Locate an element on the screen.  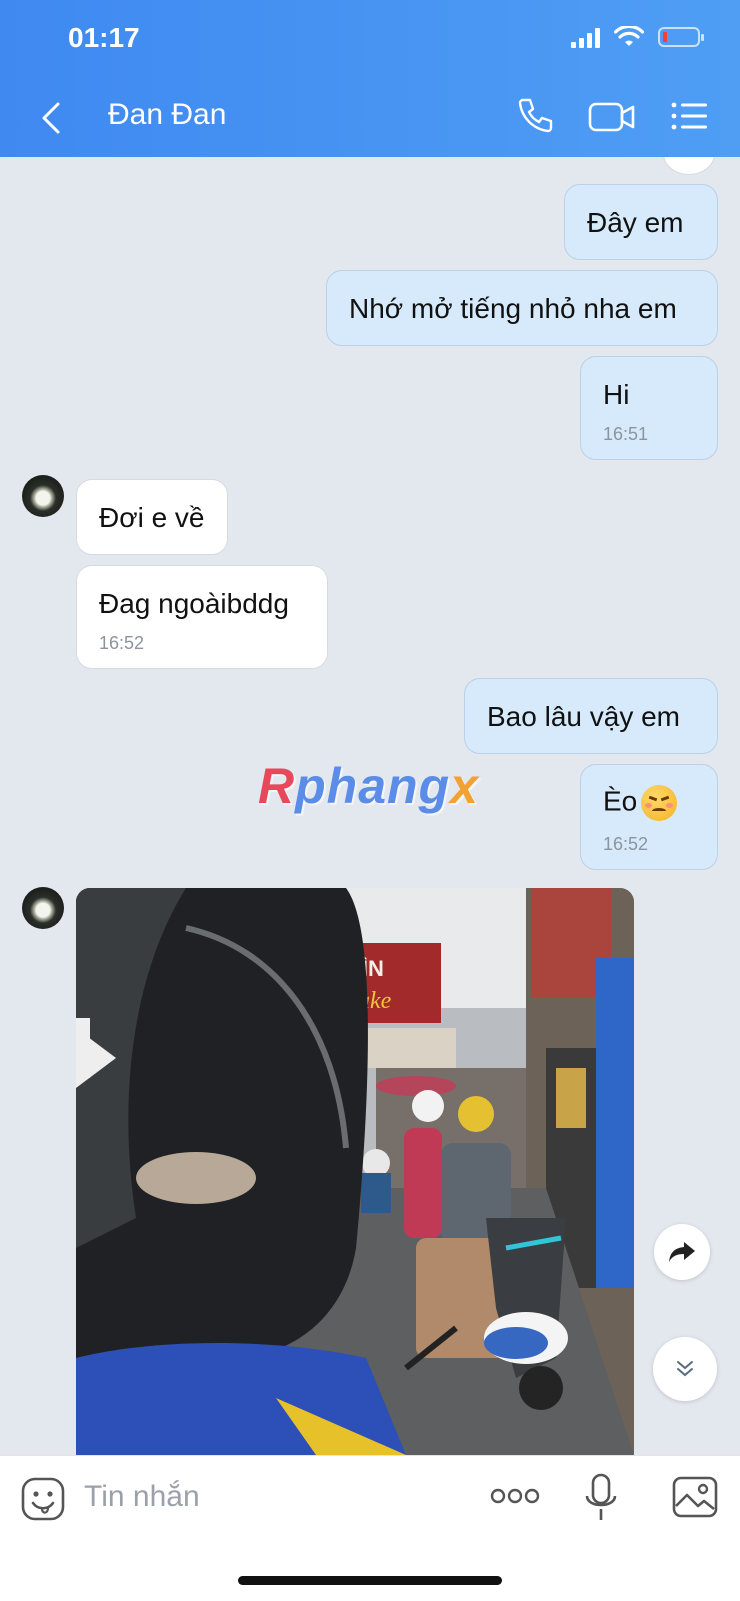
scroll-to-bottom-button is located at coordinates (685, 1369).